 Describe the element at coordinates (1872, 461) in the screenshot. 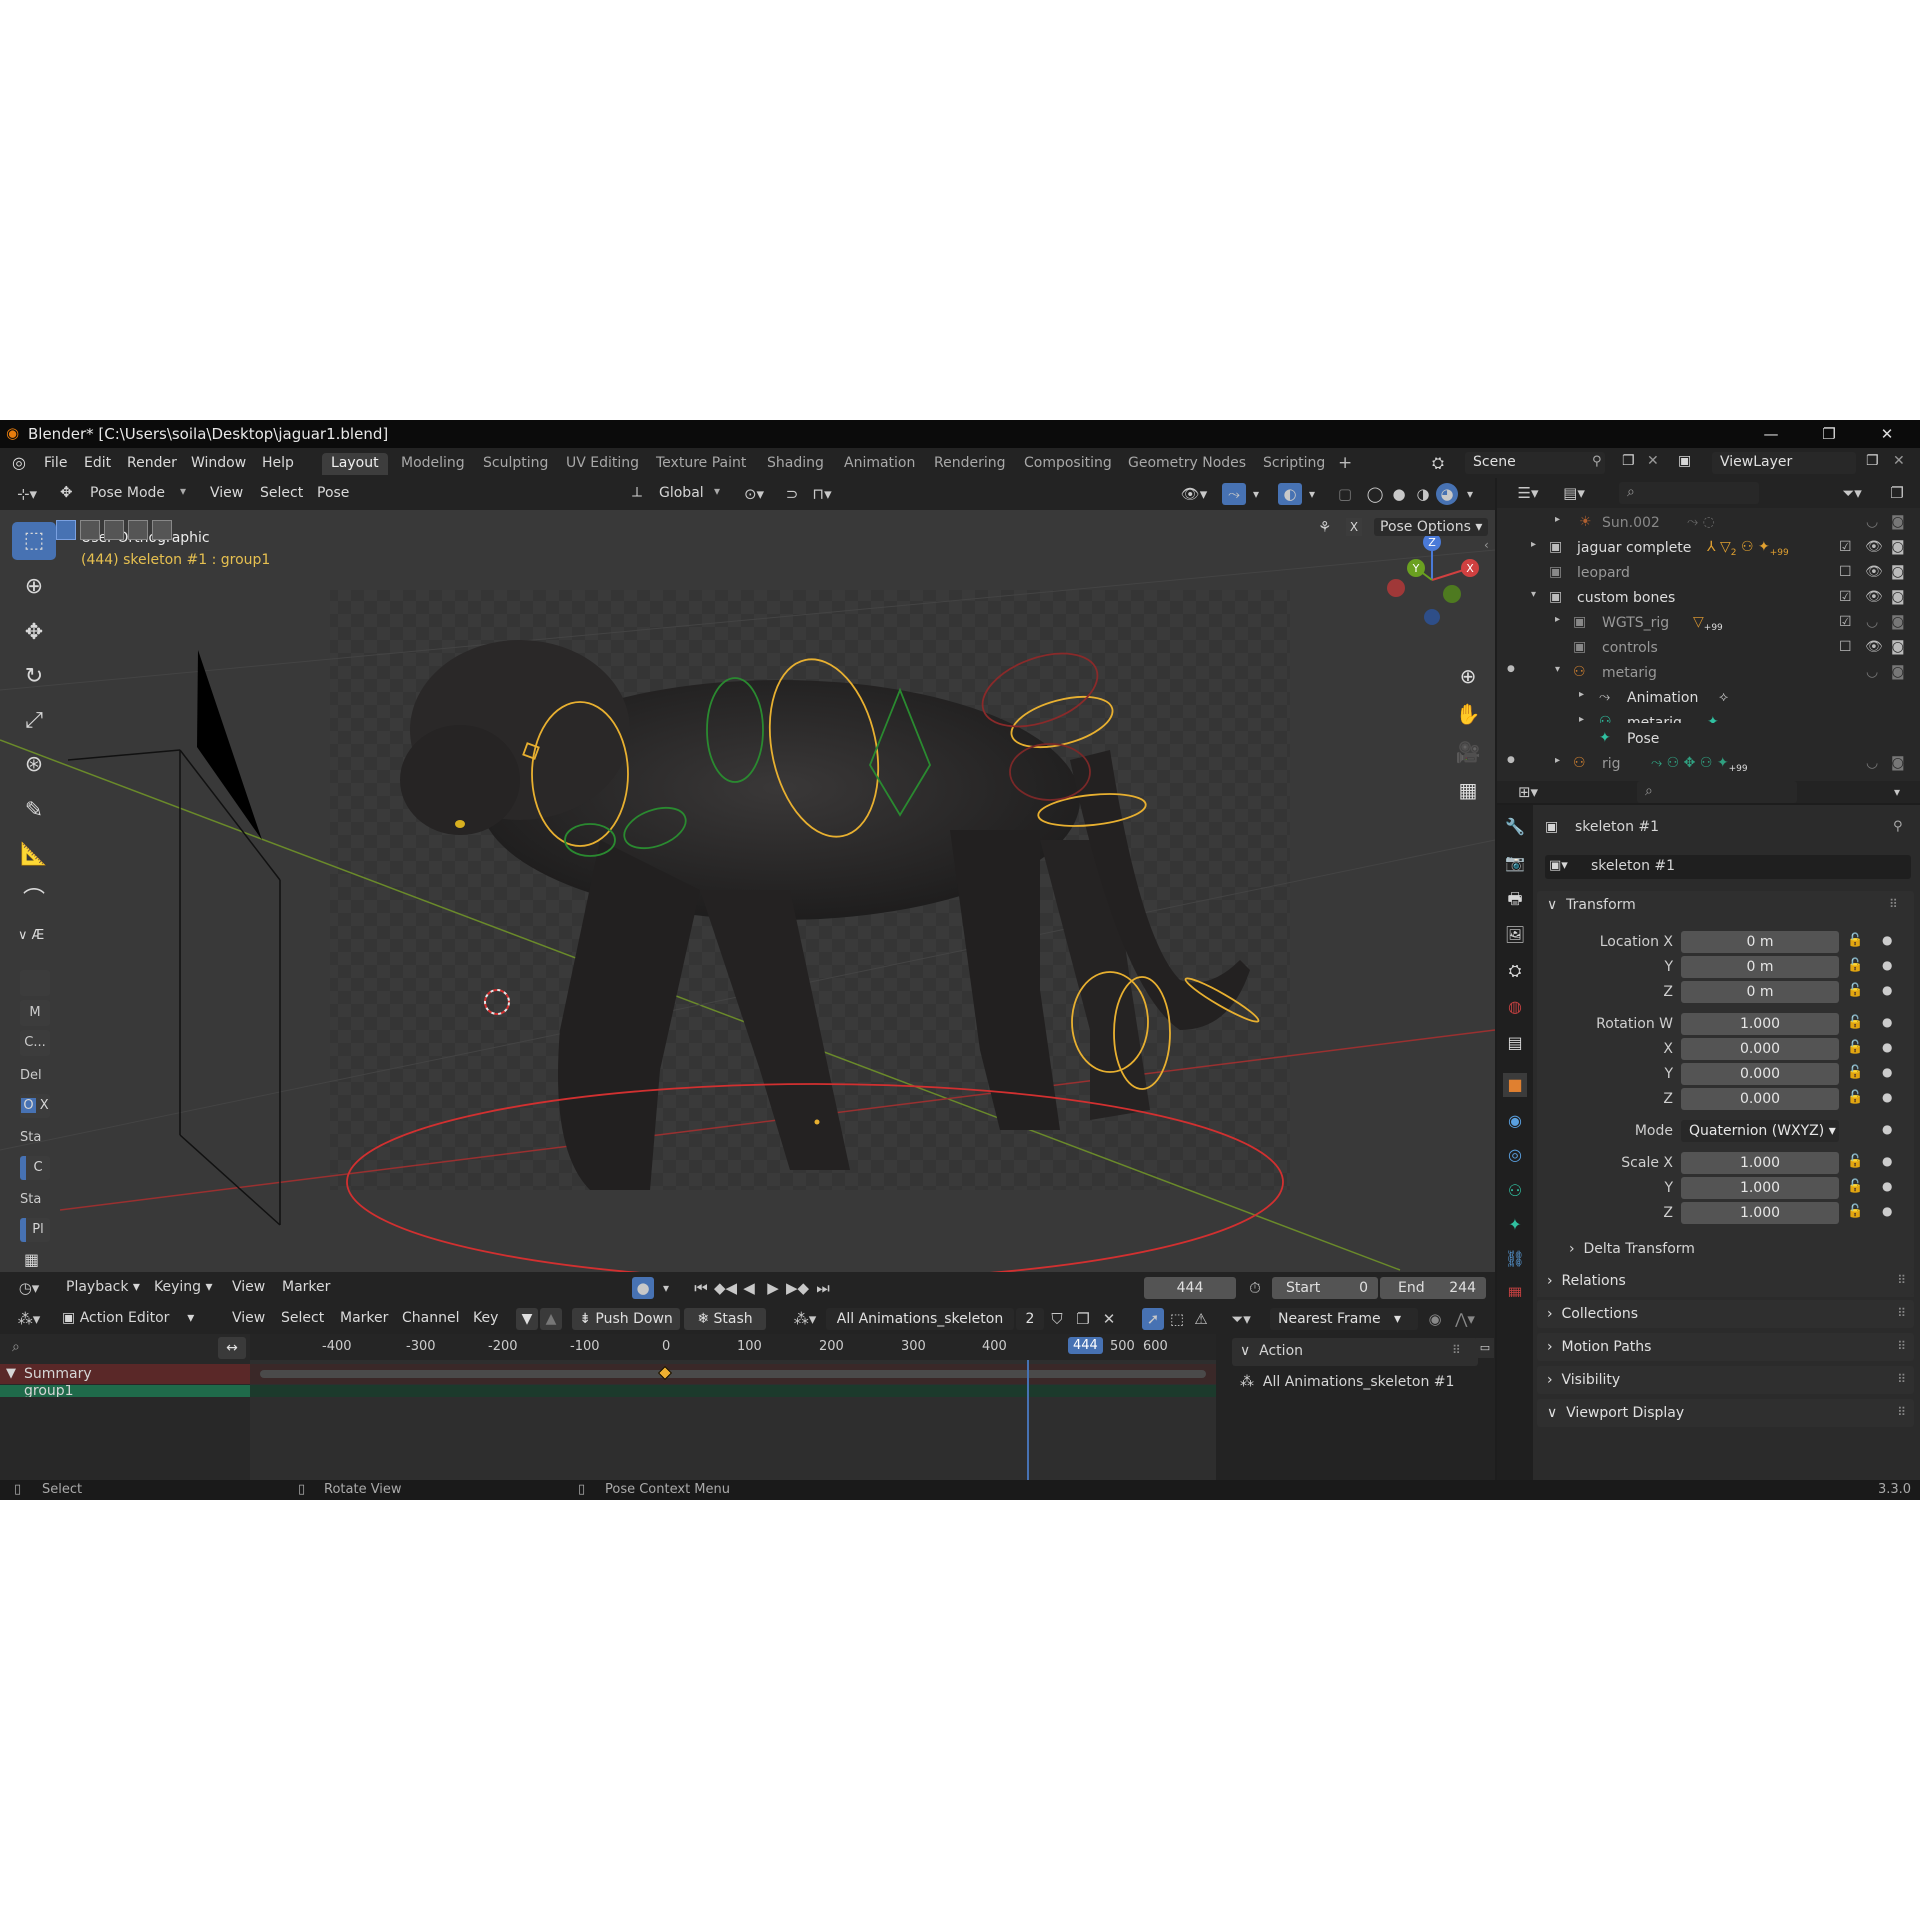

I see `new-view-layer-icon: ❐` at that location.